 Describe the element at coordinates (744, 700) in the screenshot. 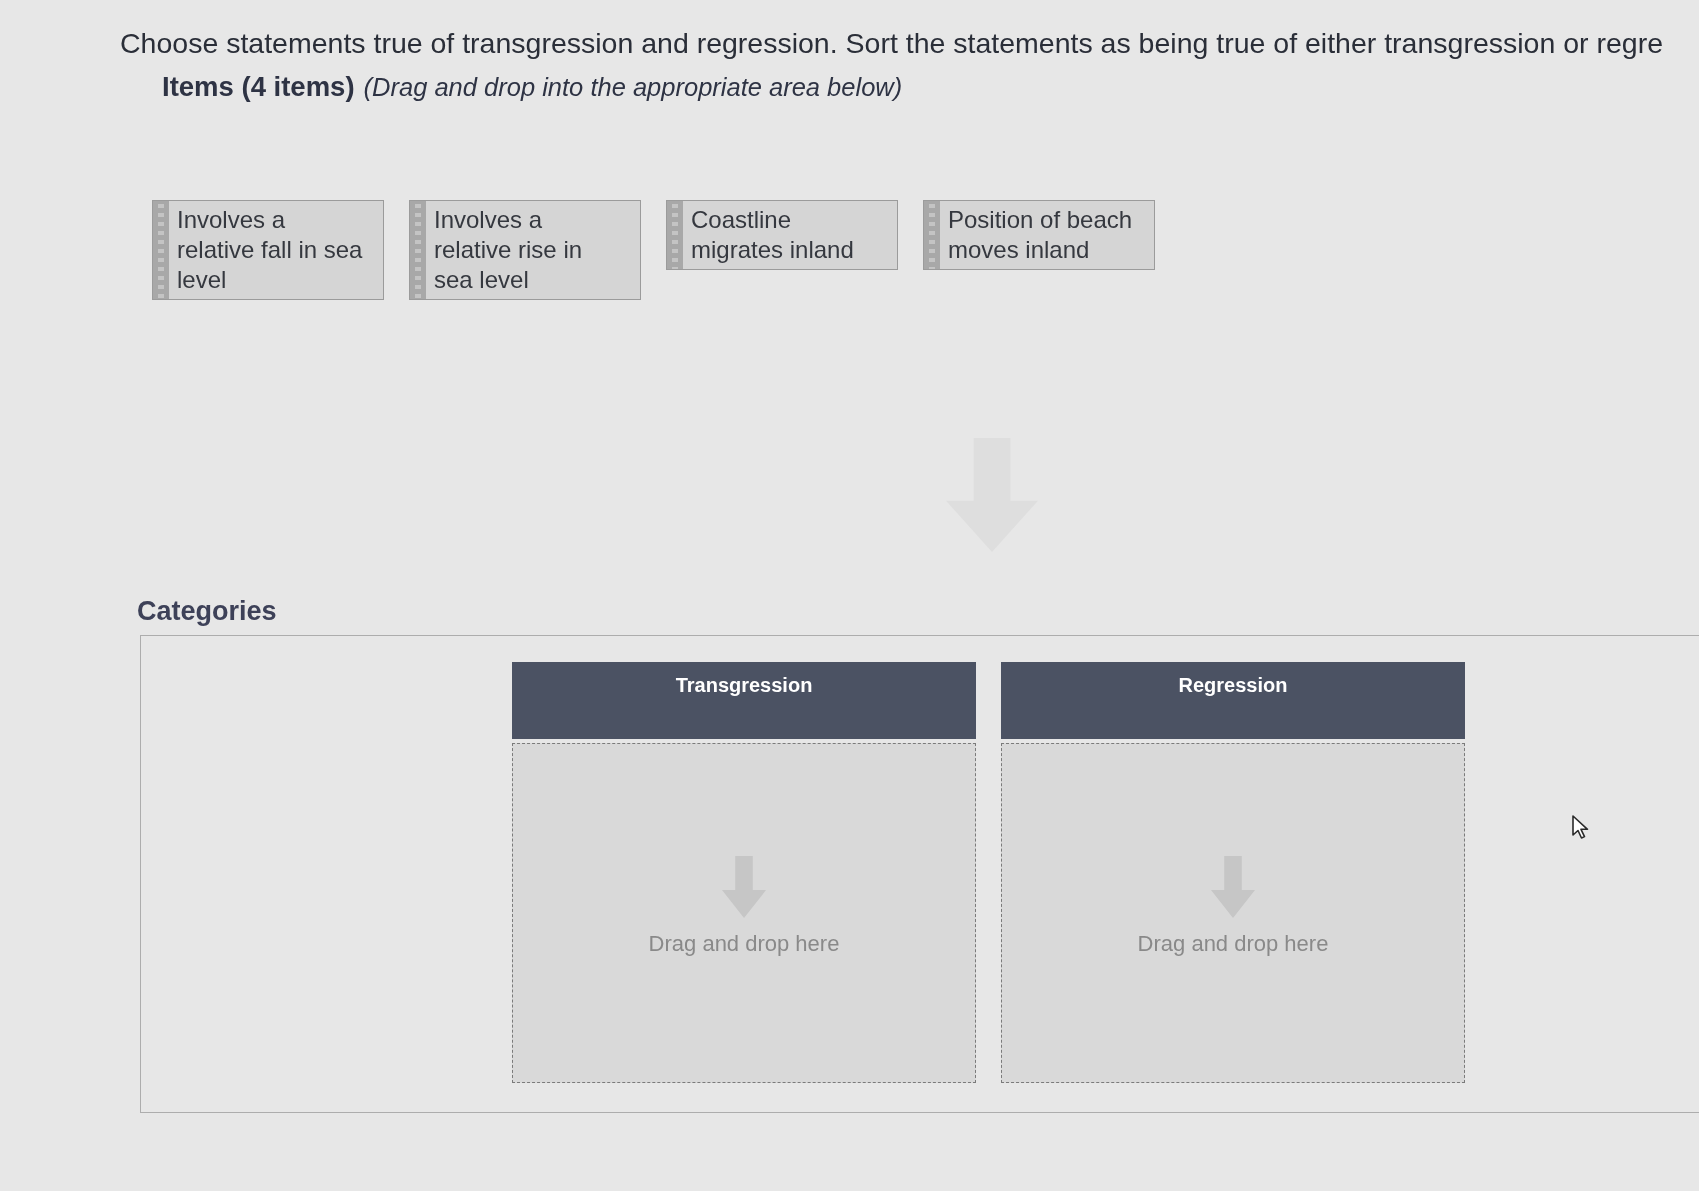

I see `category-header: Transgression` at that location.